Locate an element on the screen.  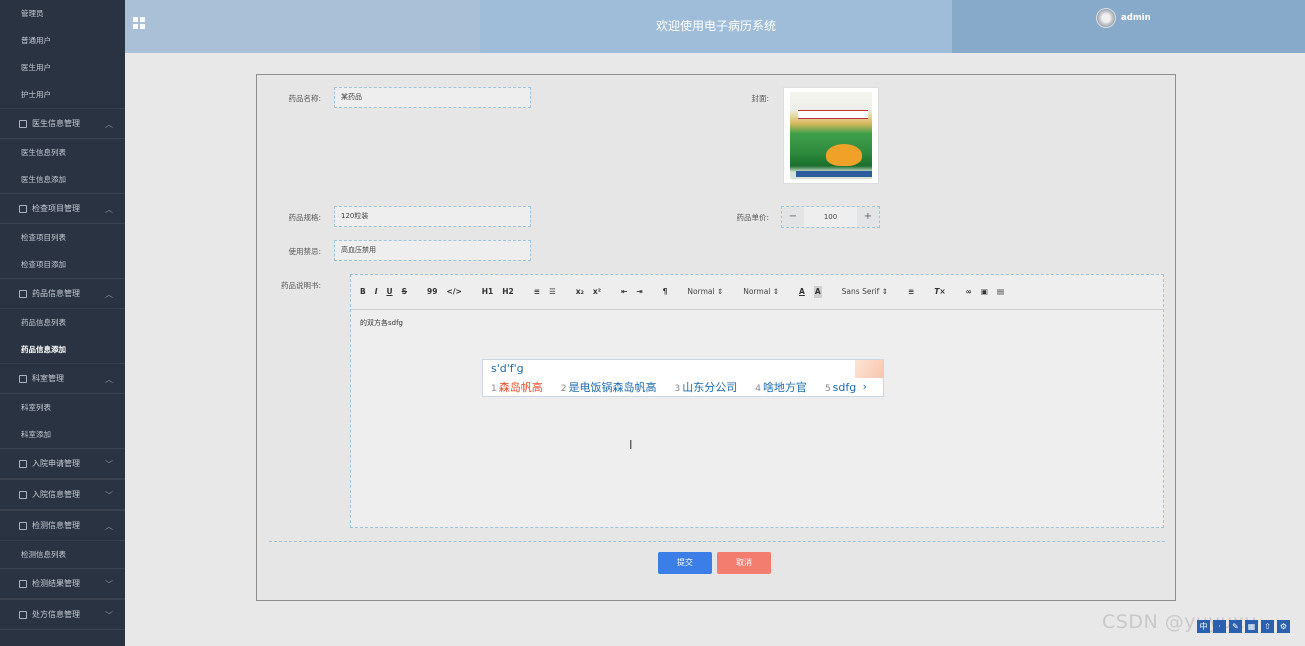
sidebar-group-label: 医生信息管理 is located at coordinates (56, 123).